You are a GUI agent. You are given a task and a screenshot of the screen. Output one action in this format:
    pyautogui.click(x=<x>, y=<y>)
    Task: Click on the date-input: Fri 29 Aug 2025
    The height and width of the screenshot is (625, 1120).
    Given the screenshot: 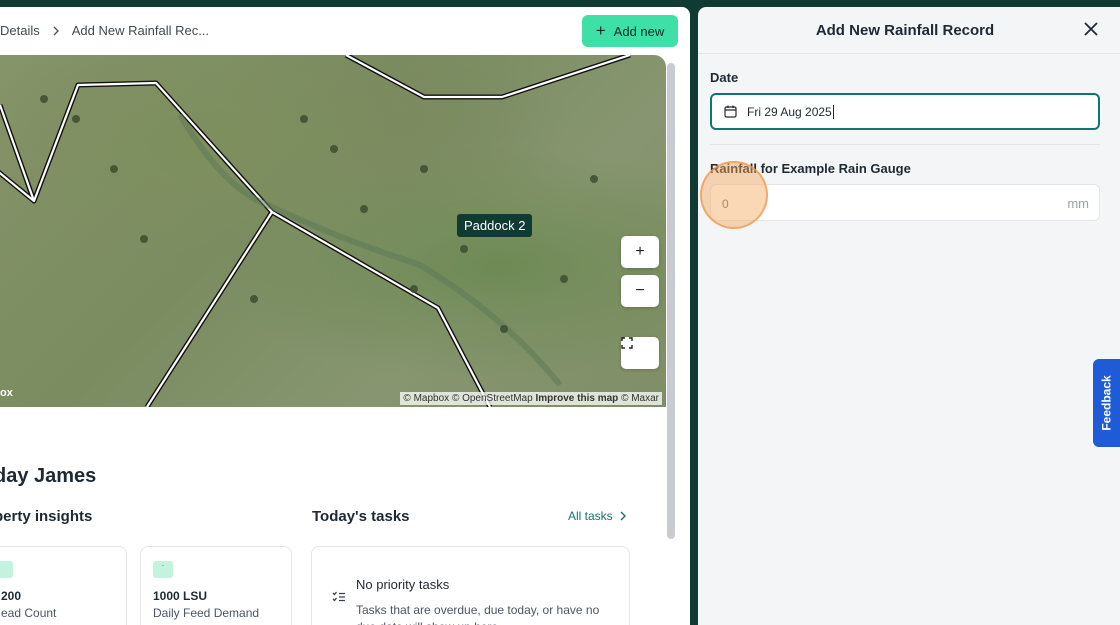 What is the action you would take?
    pyautogui.click(x=905, y=111)
    